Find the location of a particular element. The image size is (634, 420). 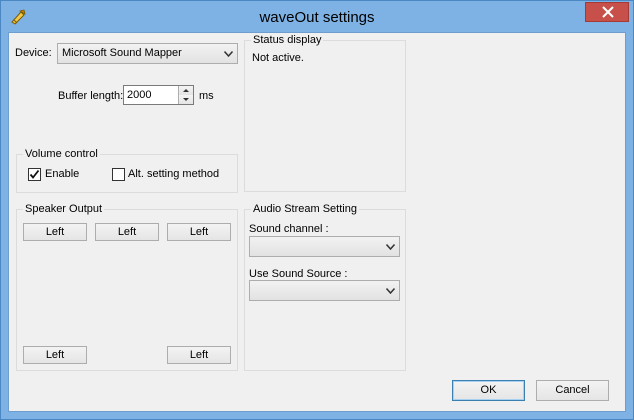

device-select: Microsoft Sound Mapper is located at coordinates (147, 53).